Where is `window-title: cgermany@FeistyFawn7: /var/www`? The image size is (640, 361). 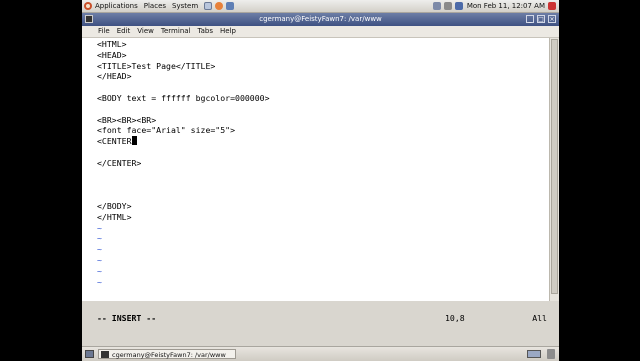 window-title: cgermany@FeistyFawn7: /var/www is located at coordinates (320, 19).